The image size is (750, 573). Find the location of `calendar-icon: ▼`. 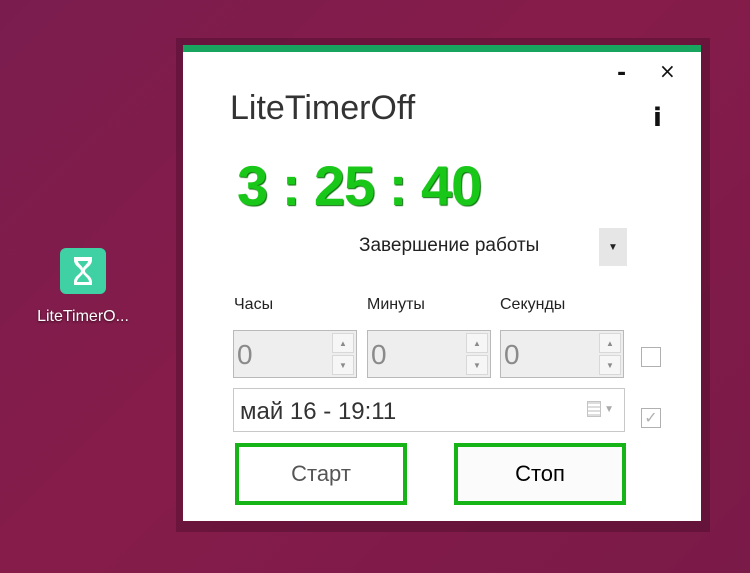

calendar-icon: ▼ is located at coordinates (600, 409).